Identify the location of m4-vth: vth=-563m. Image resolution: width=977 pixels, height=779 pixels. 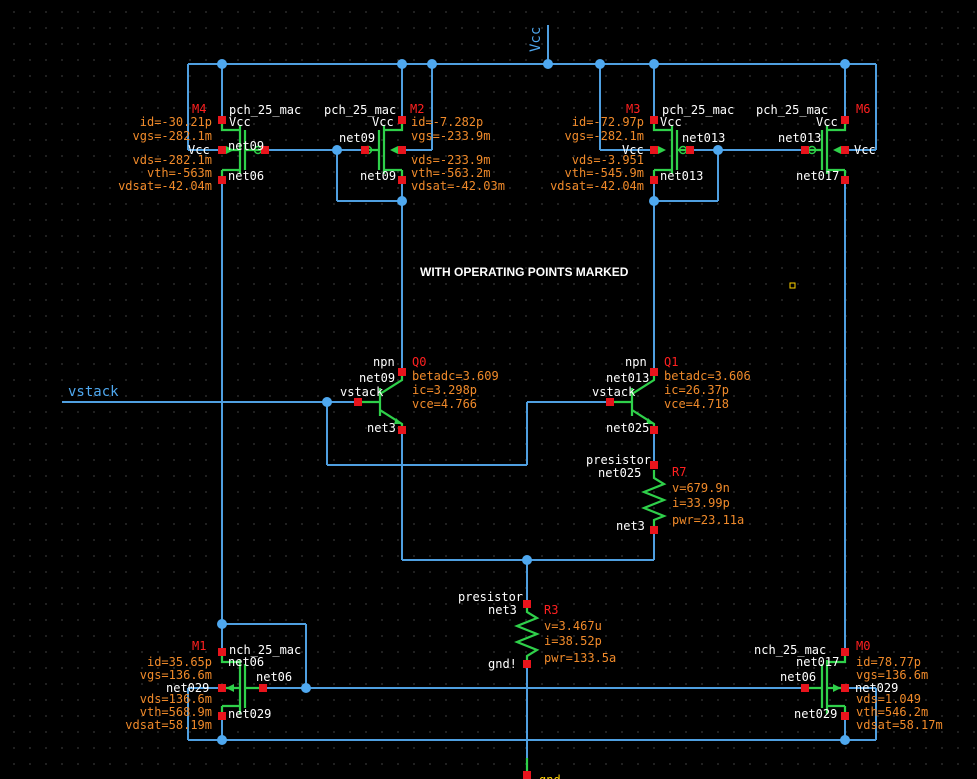
(179, 173).